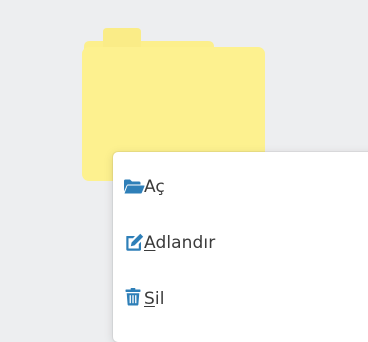  What do you see at coordinates (135, 242) in the screenshot?
I see `edit-icon` at bounding box center [135, 242].